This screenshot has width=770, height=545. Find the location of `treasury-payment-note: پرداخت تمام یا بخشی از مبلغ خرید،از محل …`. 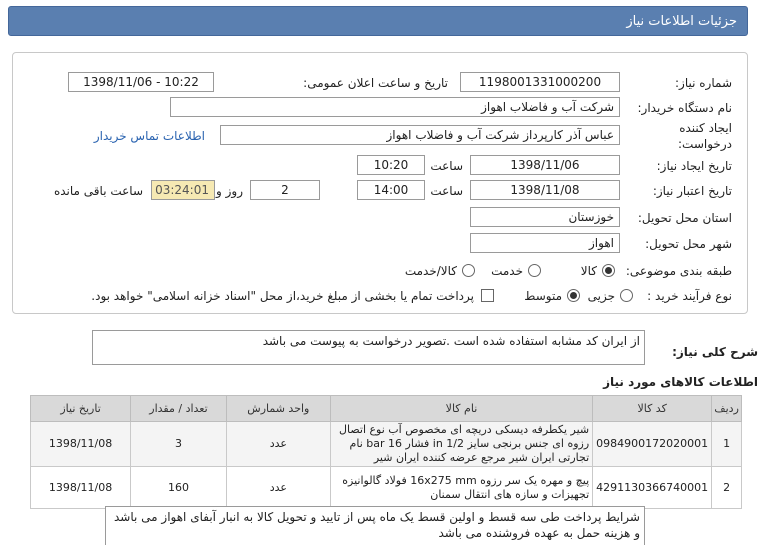

treasury-payment-note: پرداخت تمام یا بخشی از مبلغ خرید،از محل … is located at coordinates (282, 296).